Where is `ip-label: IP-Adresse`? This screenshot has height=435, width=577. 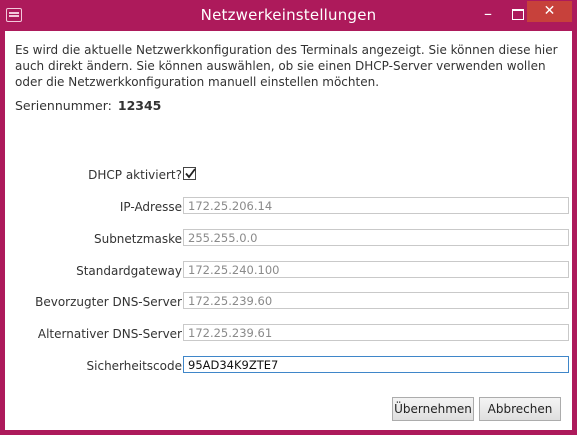
ip-label: IP-Adresse is located at coordinates (150, 207).